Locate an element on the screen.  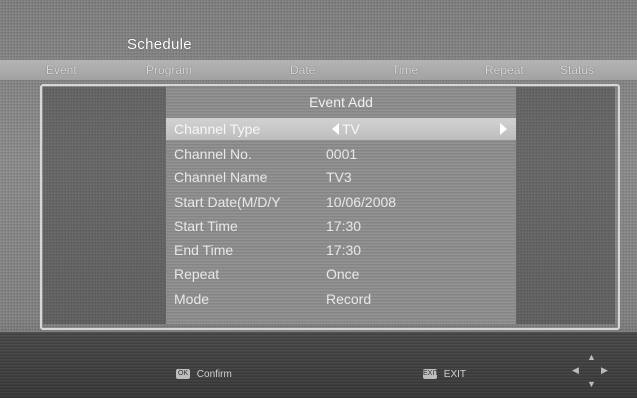
field-channel-type: Channel Type TV is located at coordinates (341, 129).